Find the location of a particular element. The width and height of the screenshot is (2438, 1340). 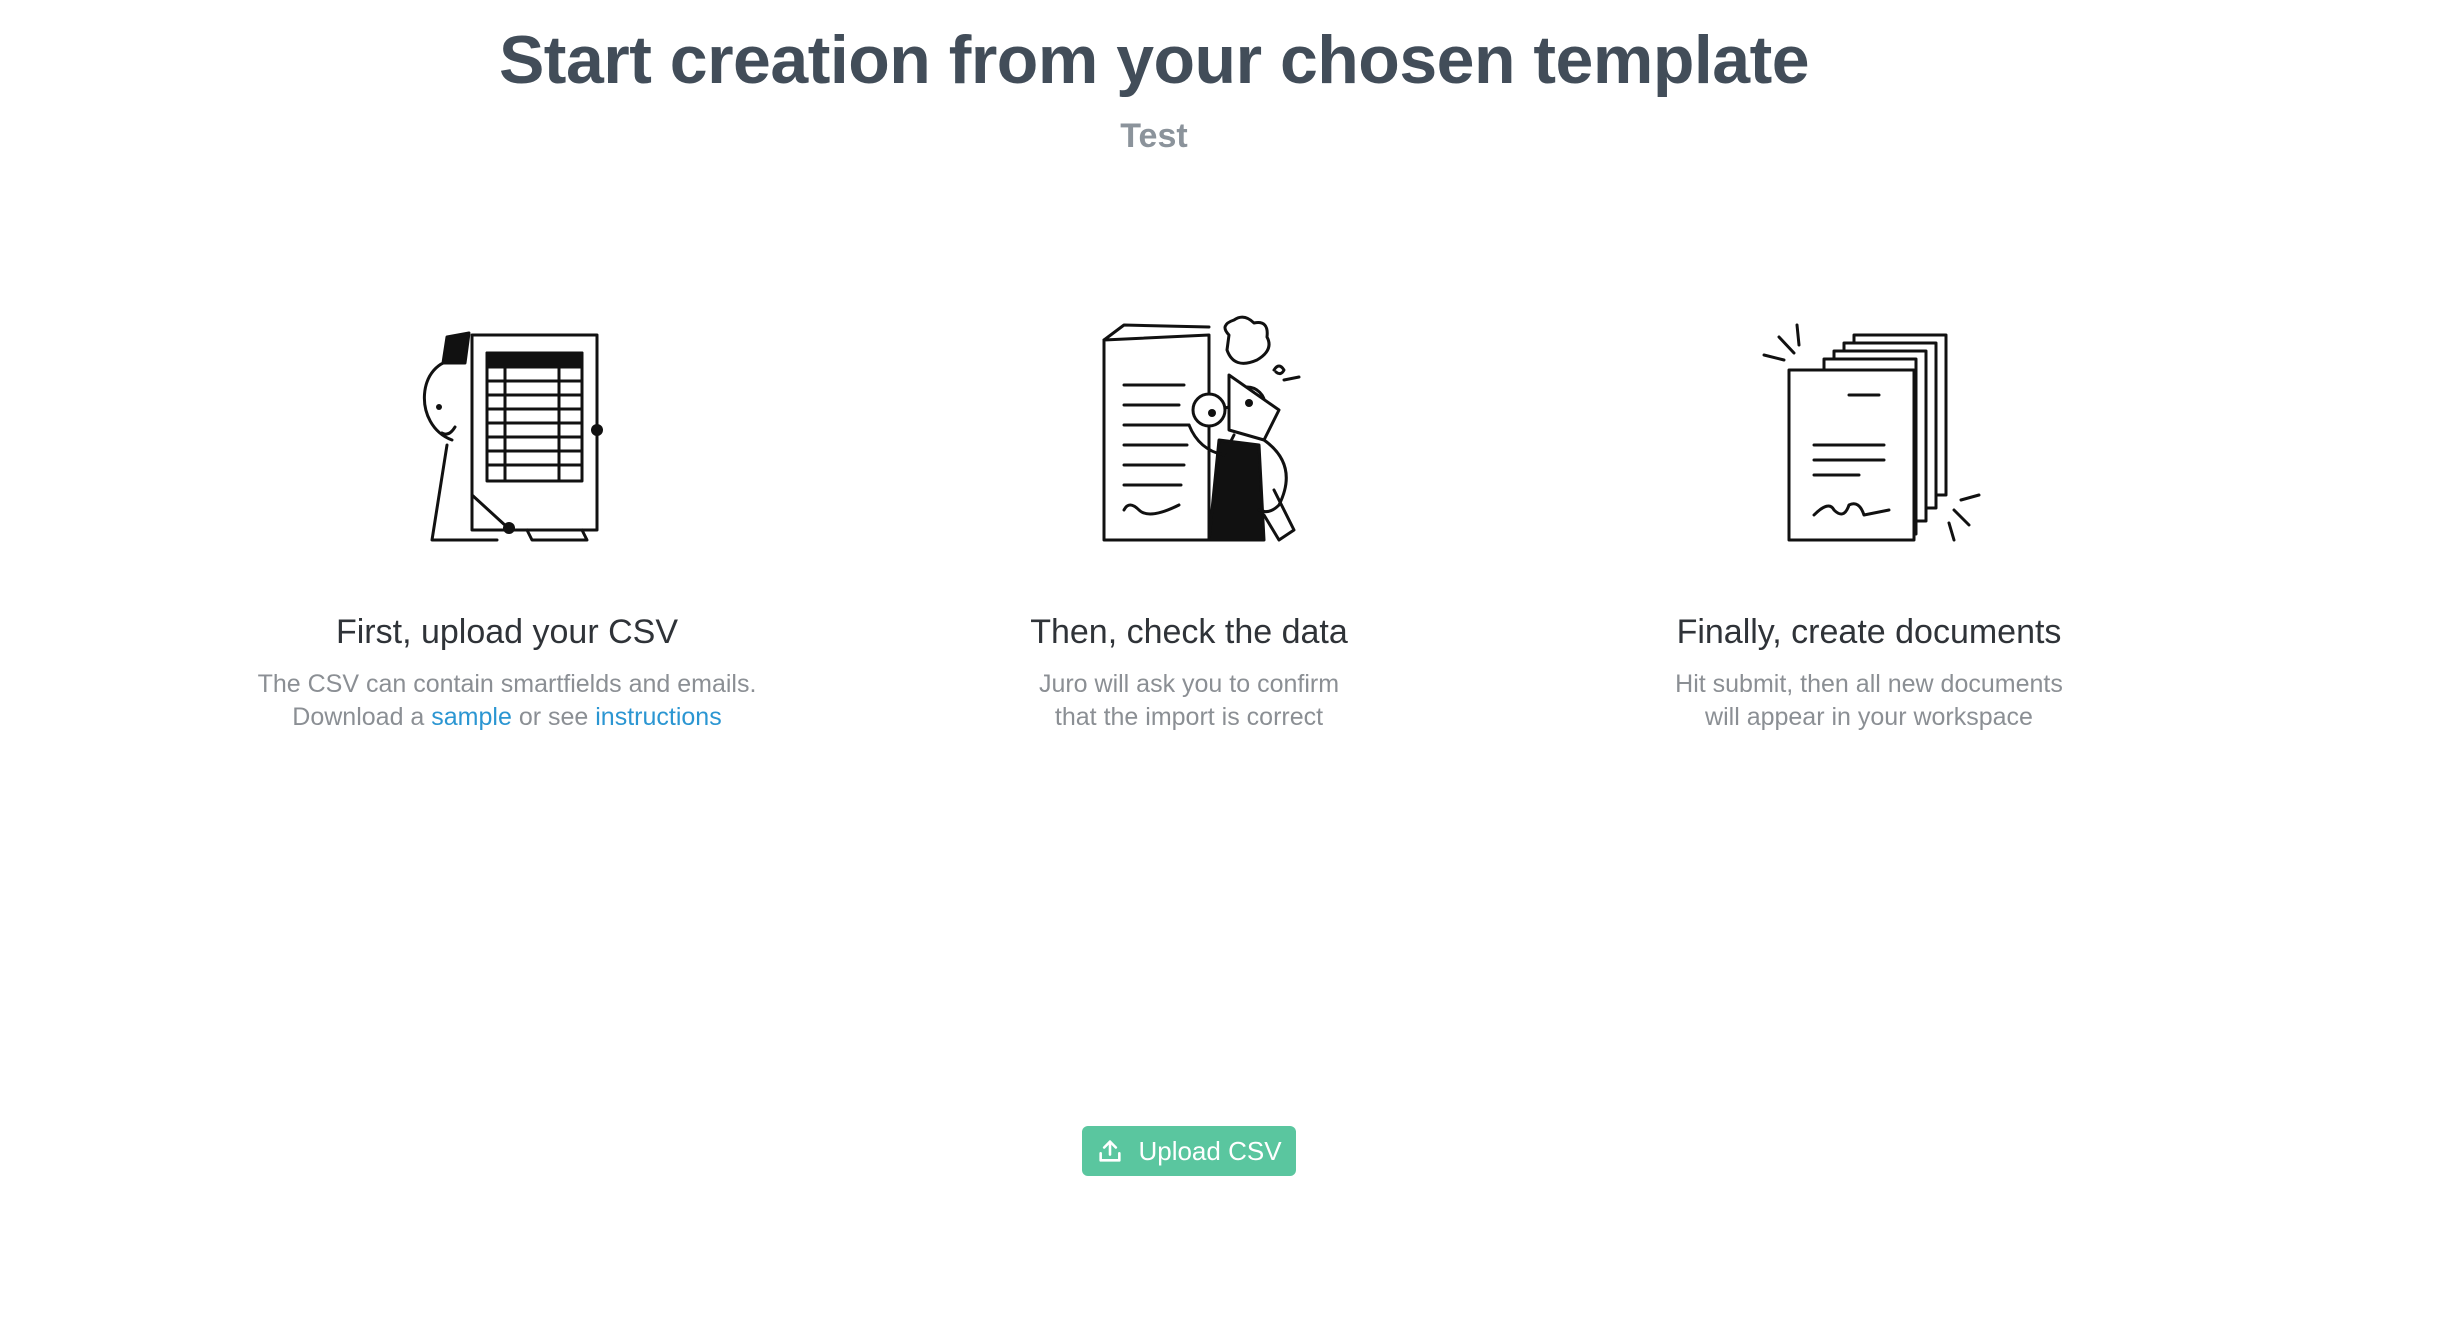

page-title: Start creation from your chosen template is located at coordinates (1154, 60).